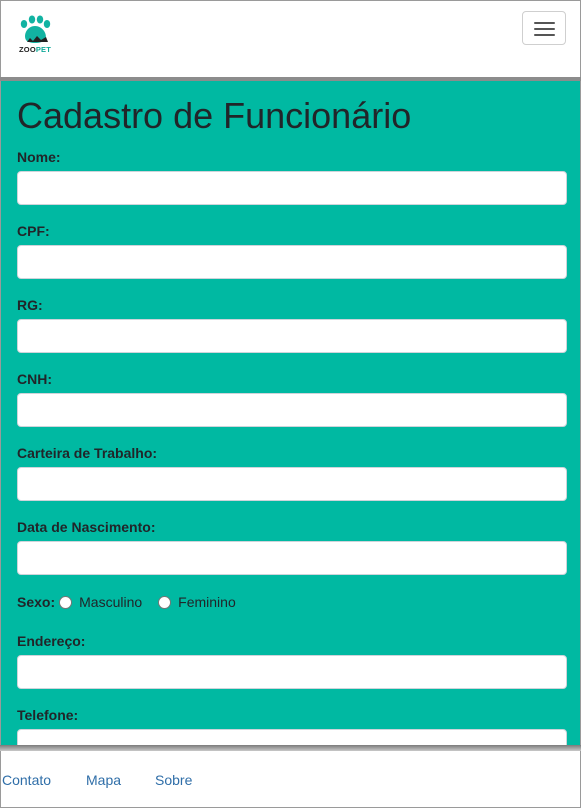 Image resolution: width=581 pixels, height=808 pixels. I want to click on top-navbar: ZOOPET, so click(290, 40).